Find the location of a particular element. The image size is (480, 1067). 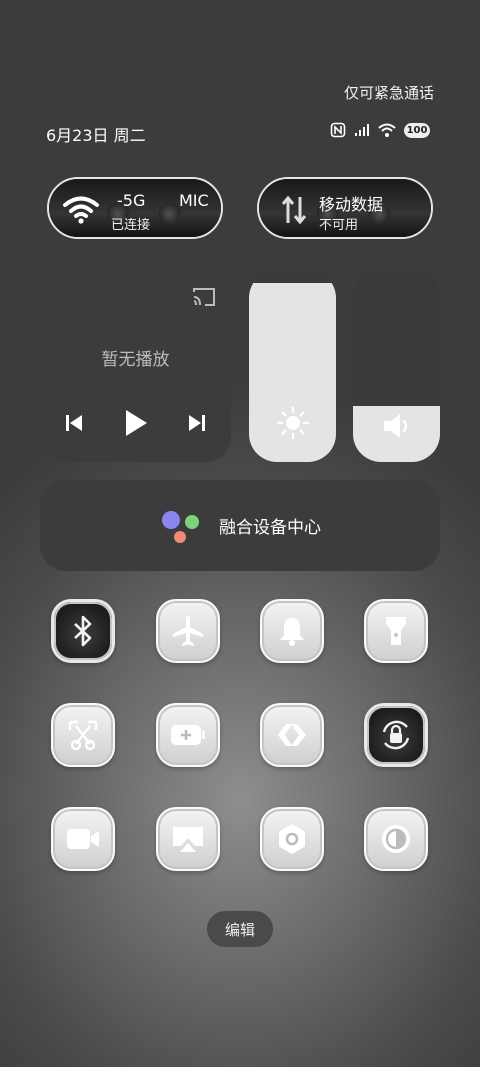

screencast-toggle is located at coordinates (188, 839).